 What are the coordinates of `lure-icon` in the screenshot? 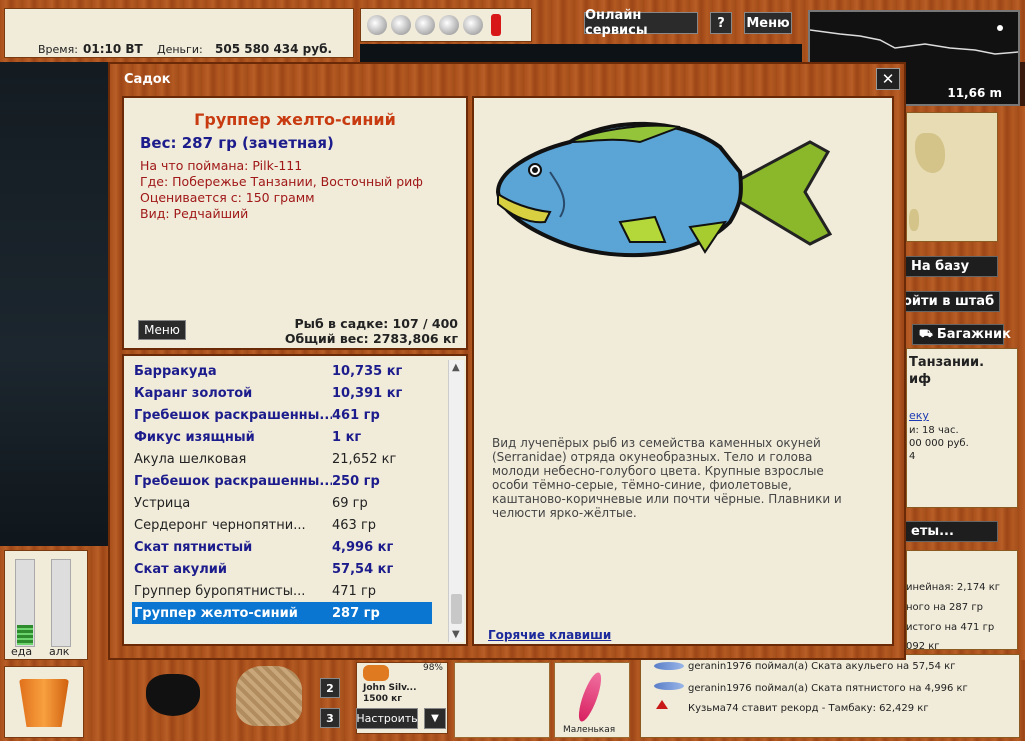 It's located at (590, 697).